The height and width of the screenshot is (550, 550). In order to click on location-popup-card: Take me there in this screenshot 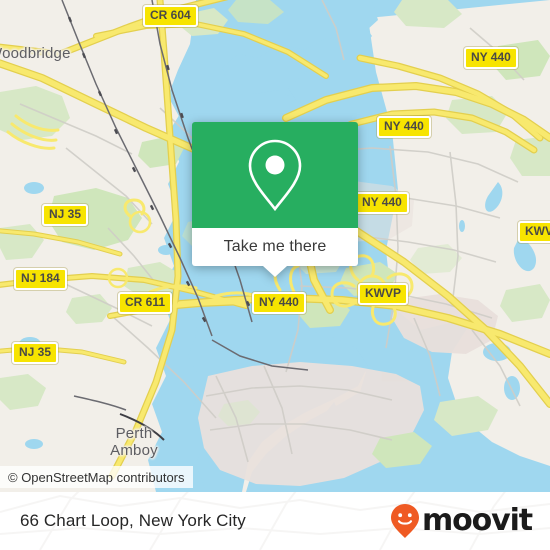, I will do `click(275, 199)`.